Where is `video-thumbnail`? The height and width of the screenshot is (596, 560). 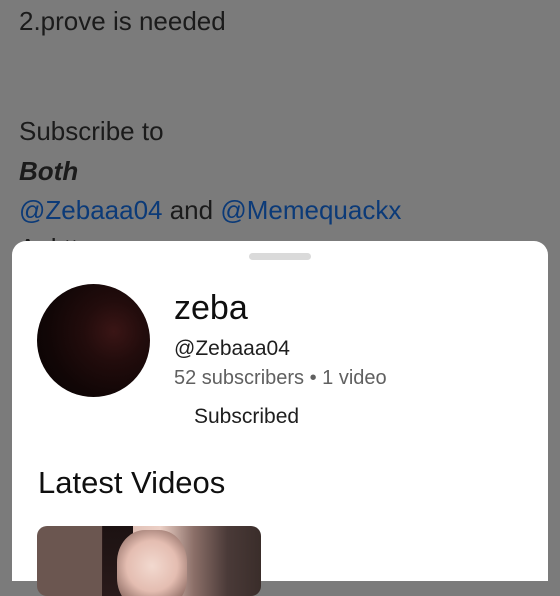 video-thumbnail is located at coordinates (149, 561).